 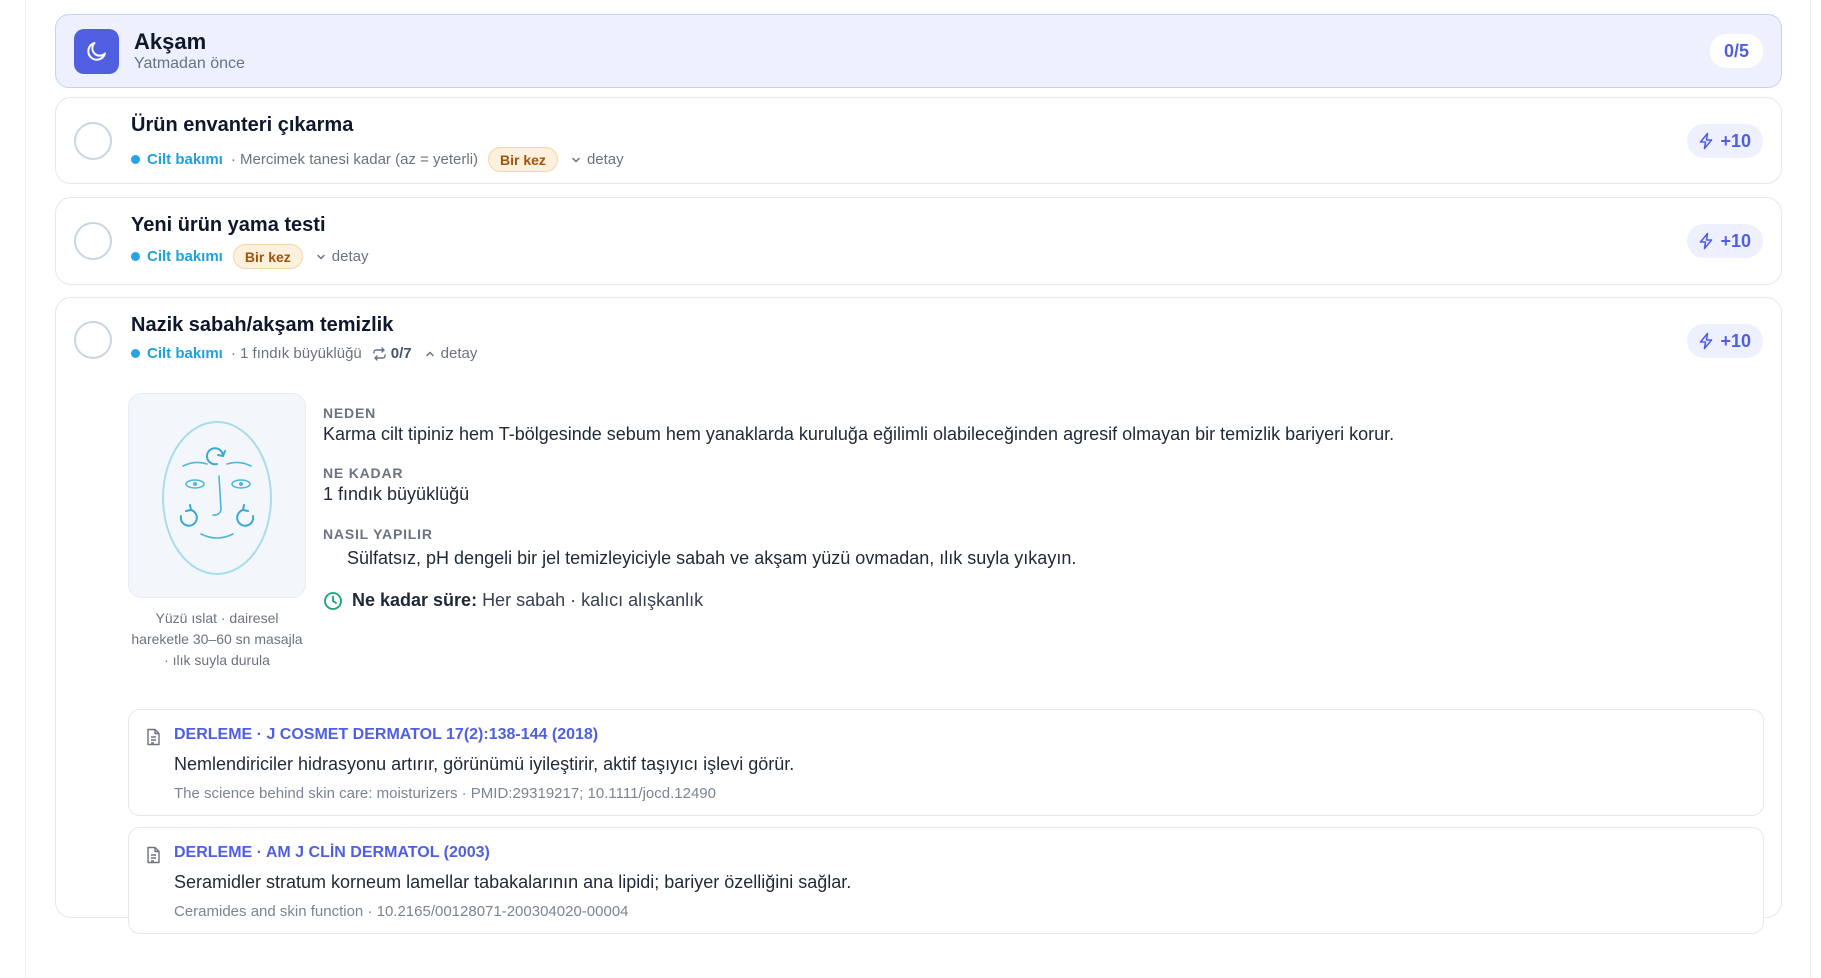 I want to click on how-label: NASIL YAPILIR, so click(x=378, y=534).